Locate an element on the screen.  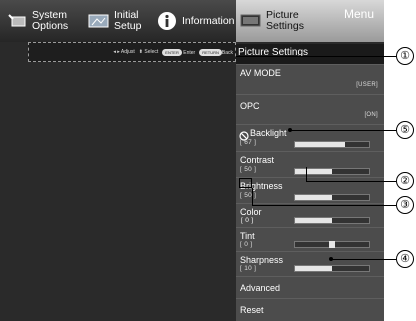
callout-3: ③ is located at coordinates (405, 205).